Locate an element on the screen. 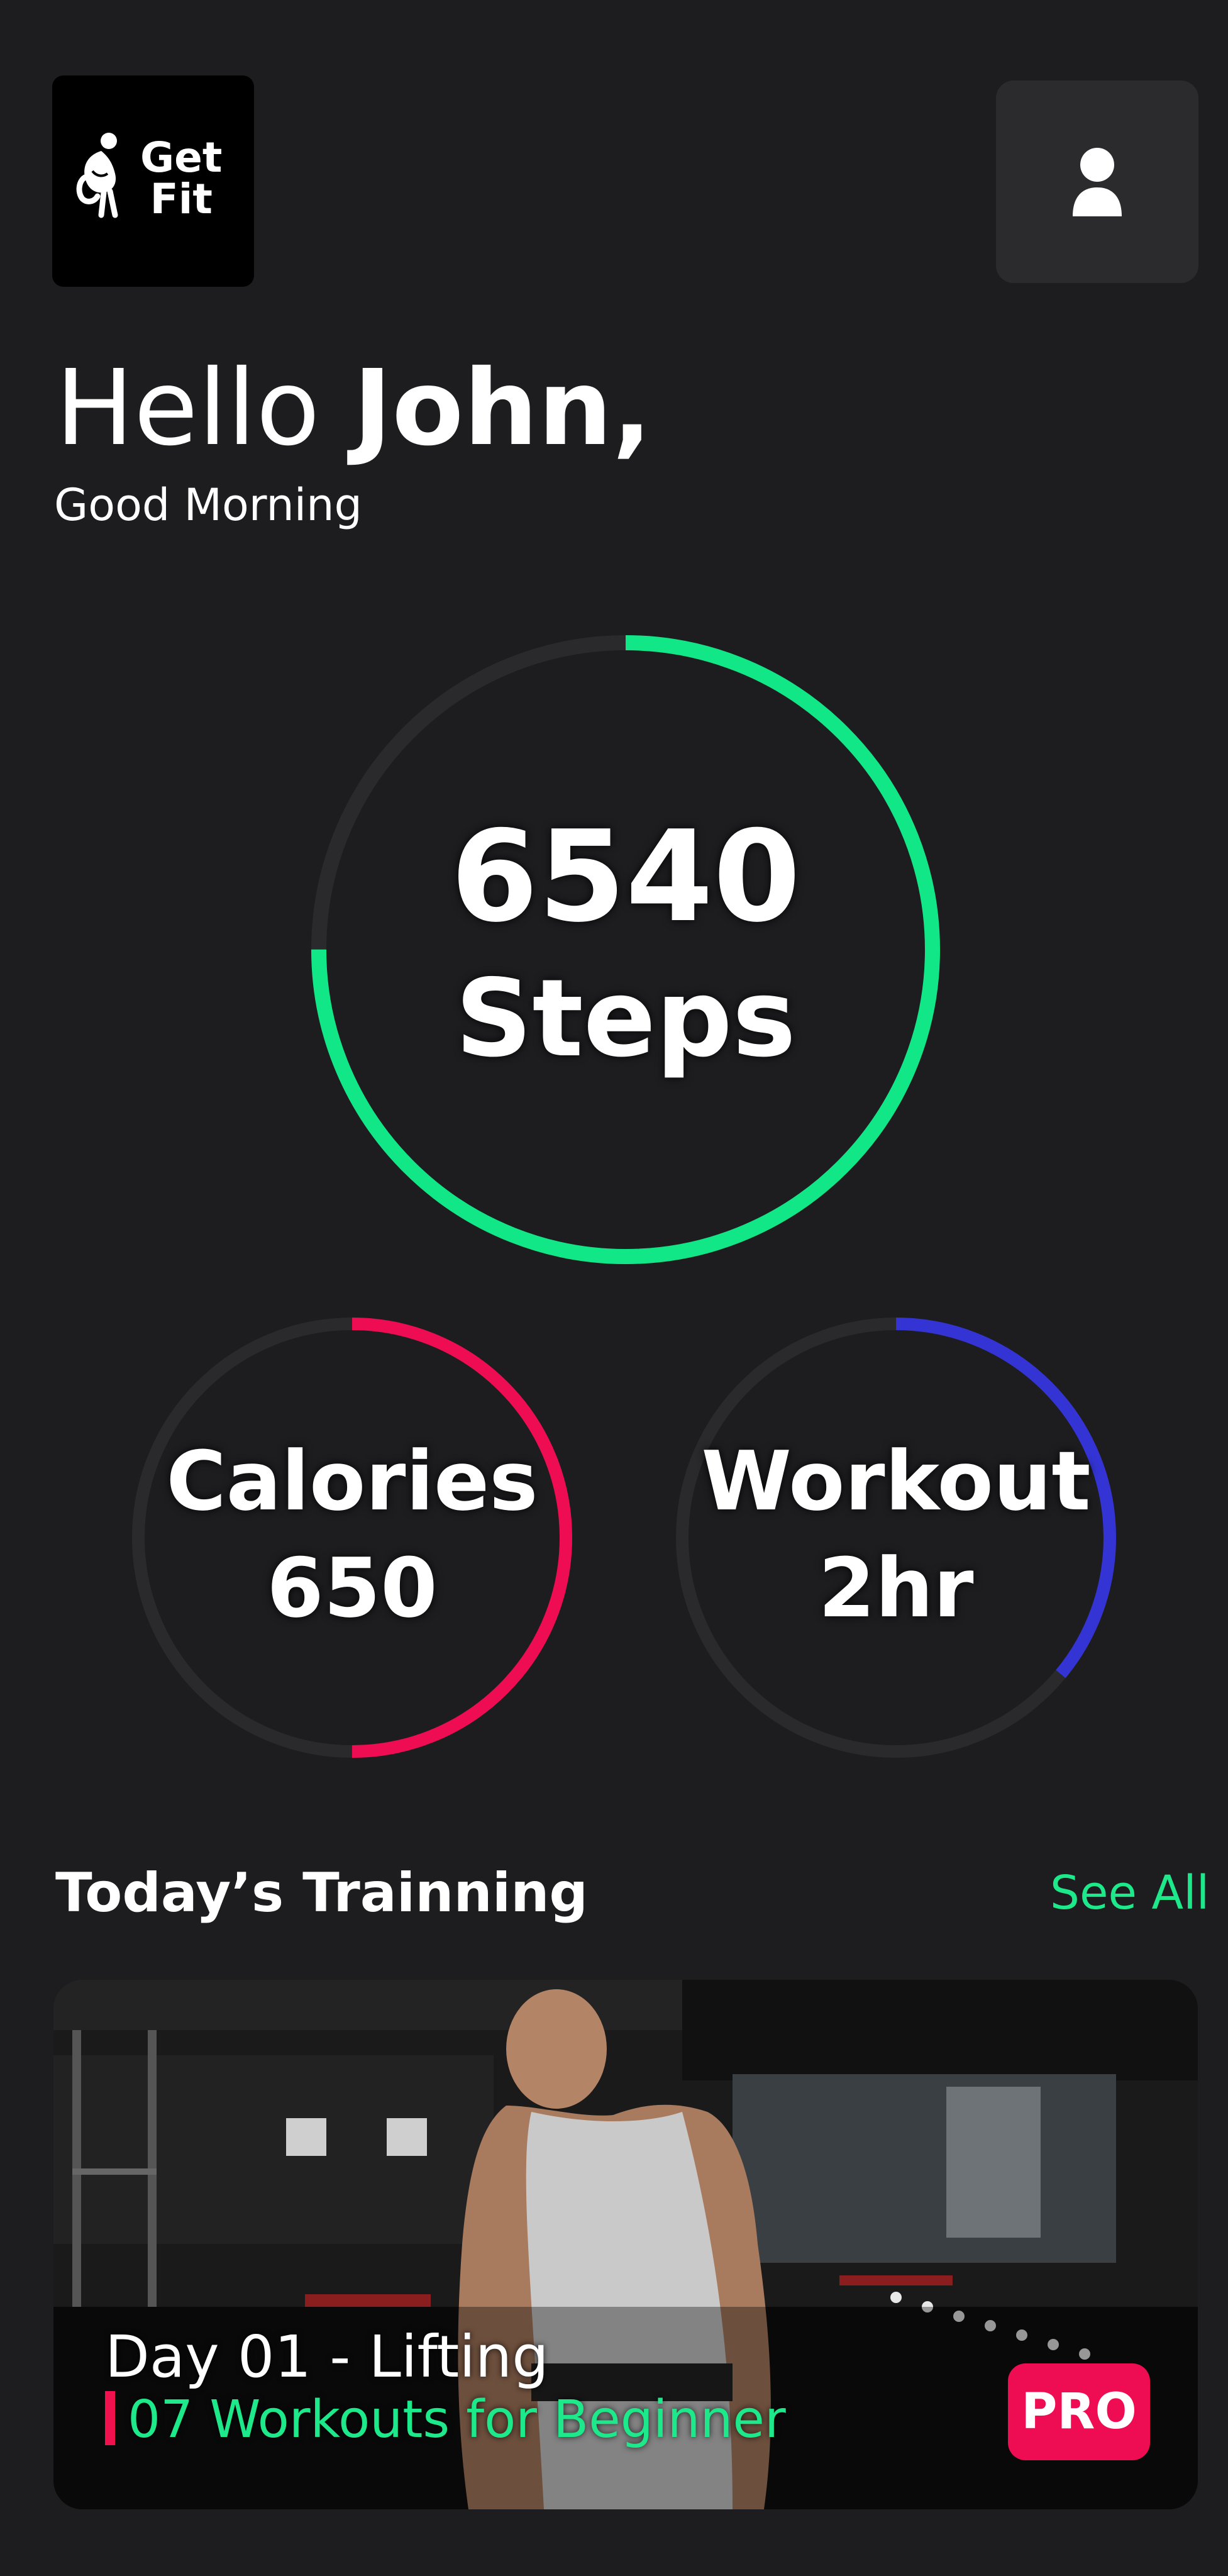 This screenshot has height=2576, width=1228. user-icon is located at coordinates (1097, 182).